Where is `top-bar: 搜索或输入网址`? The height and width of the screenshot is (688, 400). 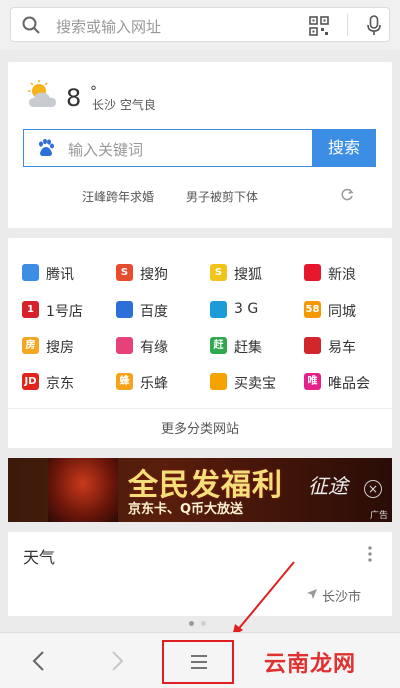
top-bar: 搜索或输入网址 is located at coordinates (200, 25).